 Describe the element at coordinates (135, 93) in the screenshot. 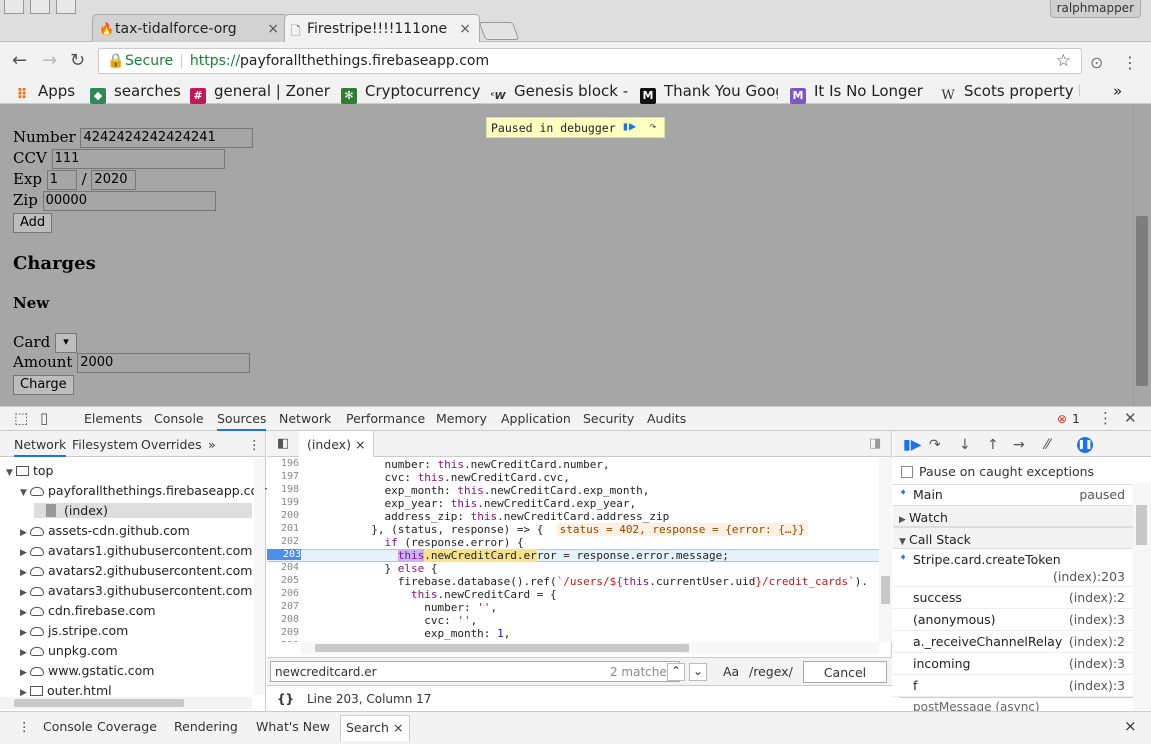

I see `bookmark-searches: ◆ searches` at that location.